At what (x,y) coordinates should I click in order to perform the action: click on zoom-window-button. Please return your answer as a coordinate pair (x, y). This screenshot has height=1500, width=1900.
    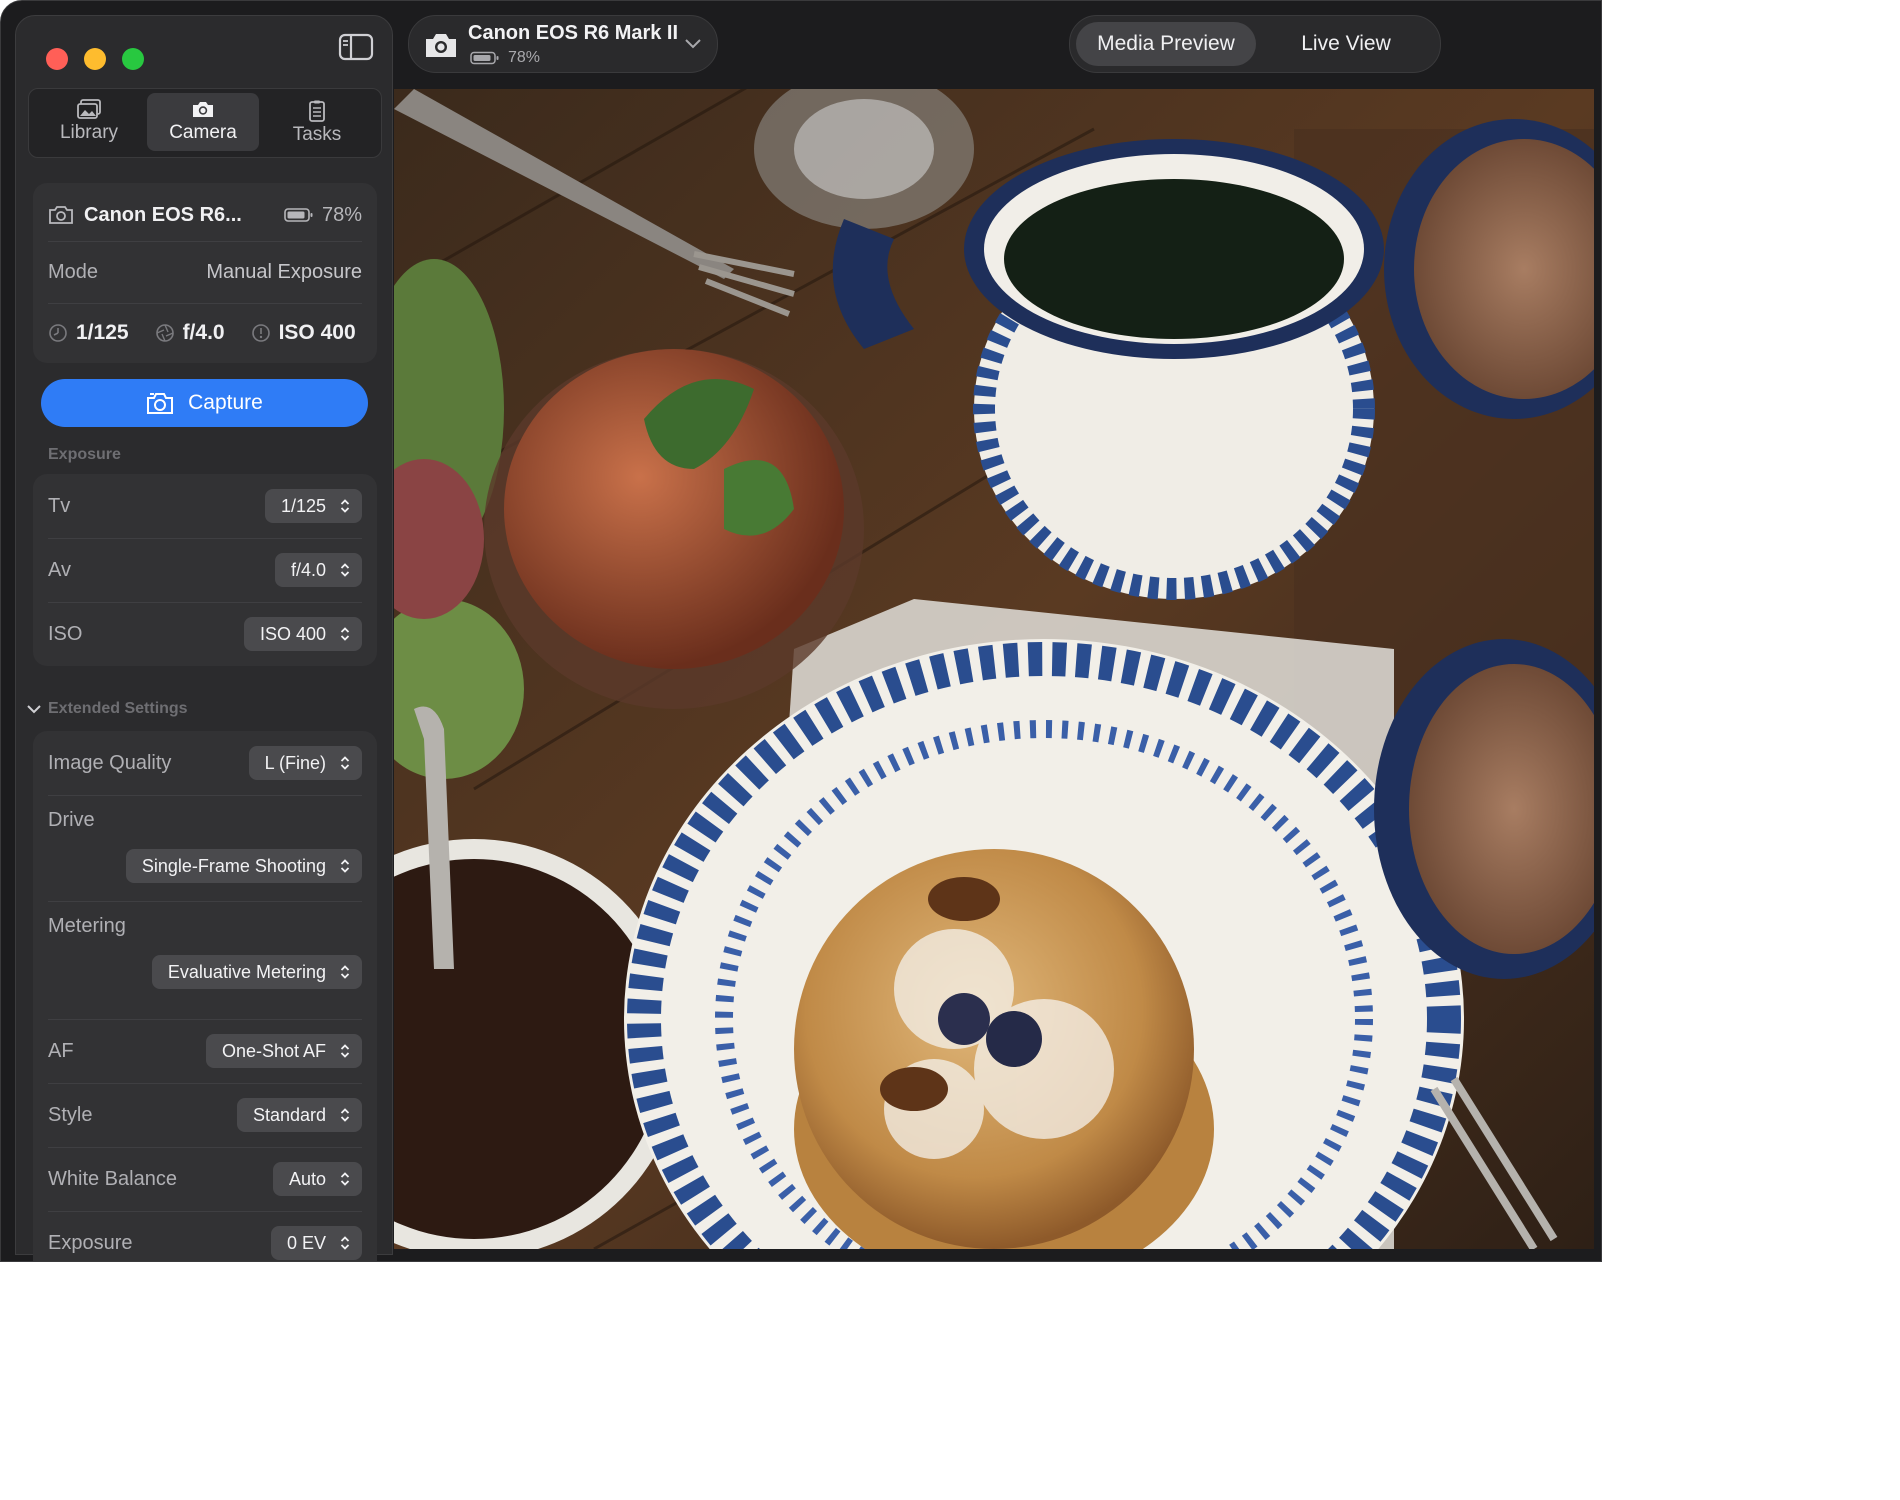
    Looking at the image, I should click on (133, 59).